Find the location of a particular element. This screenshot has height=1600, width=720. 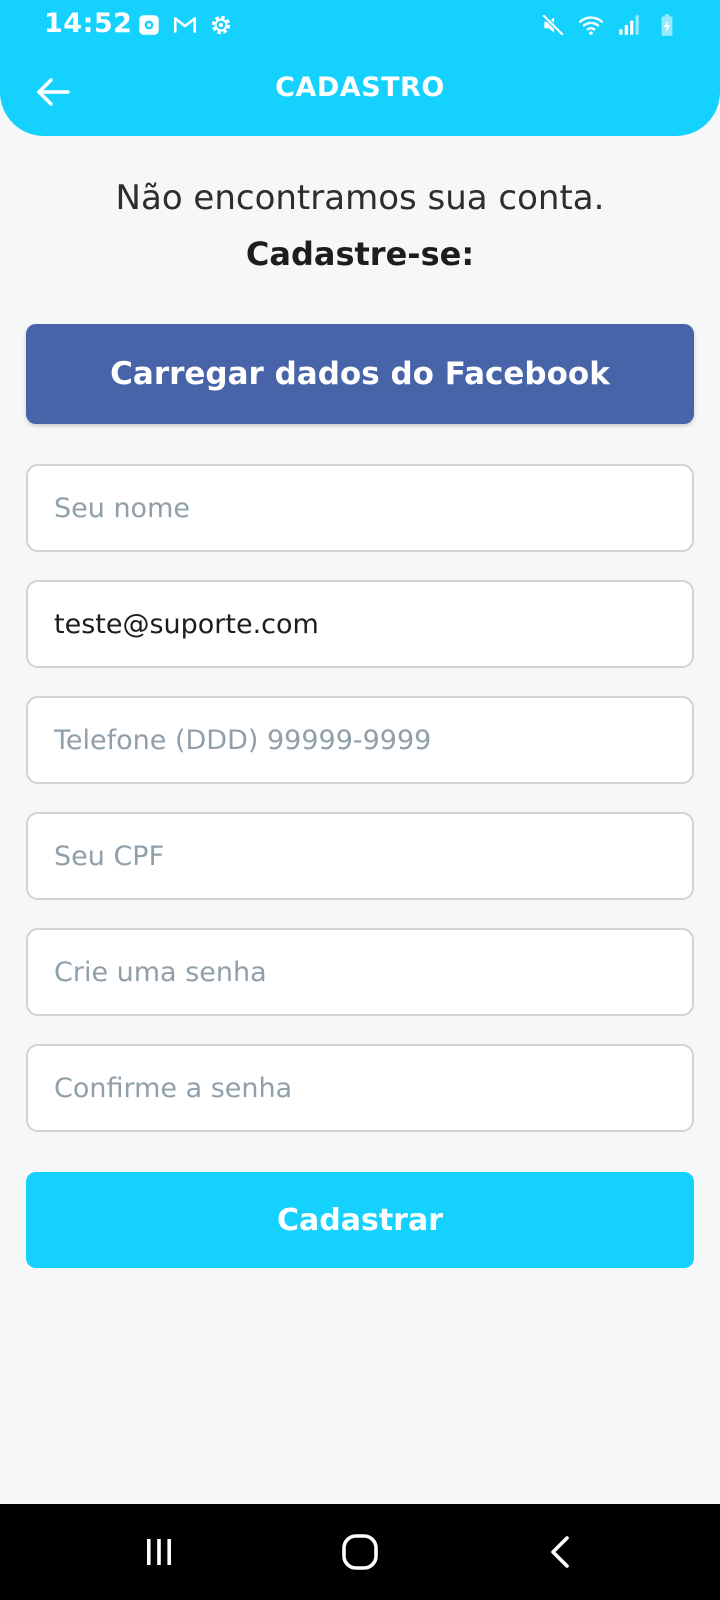

gmail-icon is located at coordinates (185, 25).